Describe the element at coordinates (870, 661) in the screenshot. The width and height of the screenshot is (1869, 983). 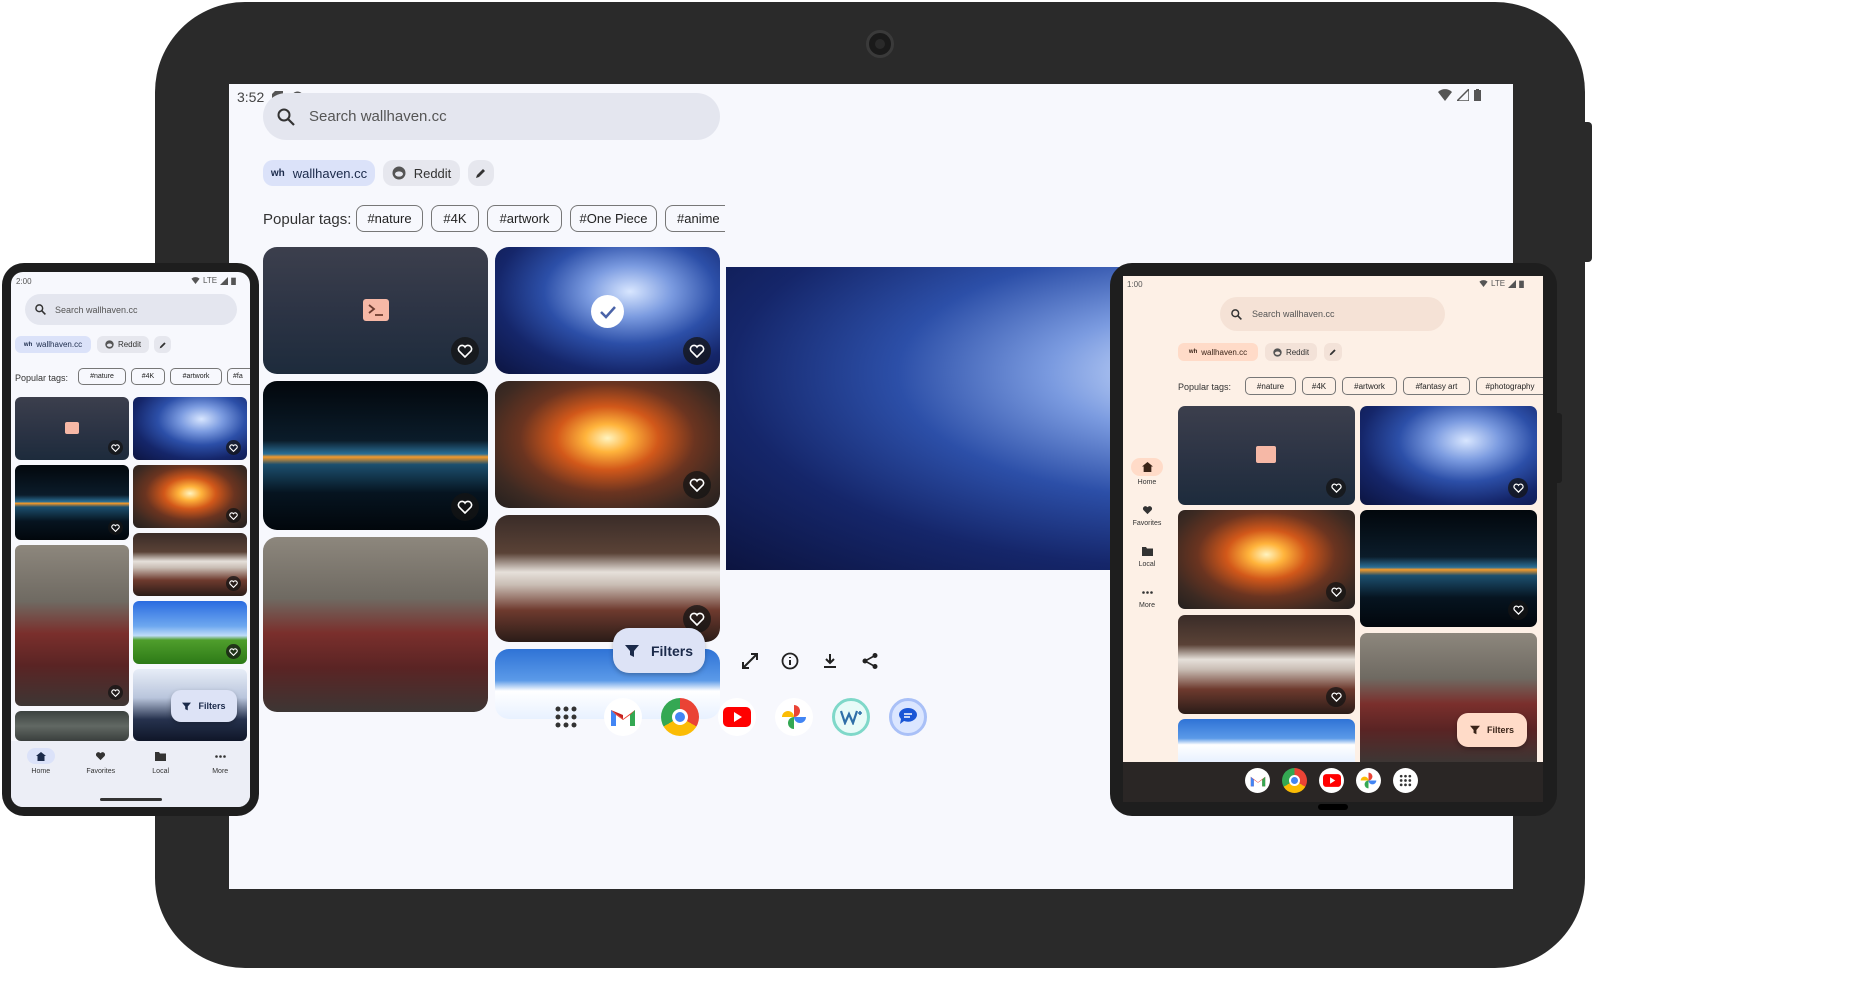
I see `share-icon` at that location.